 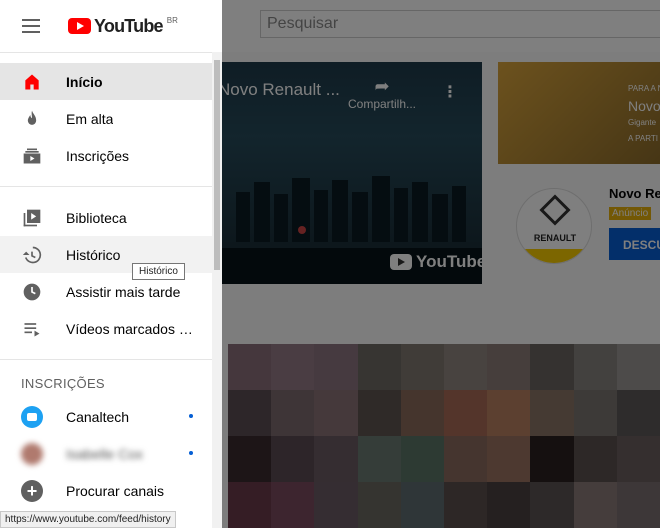 I want to click on drawer-header: YouTube BR, so click(x=111, y=26).